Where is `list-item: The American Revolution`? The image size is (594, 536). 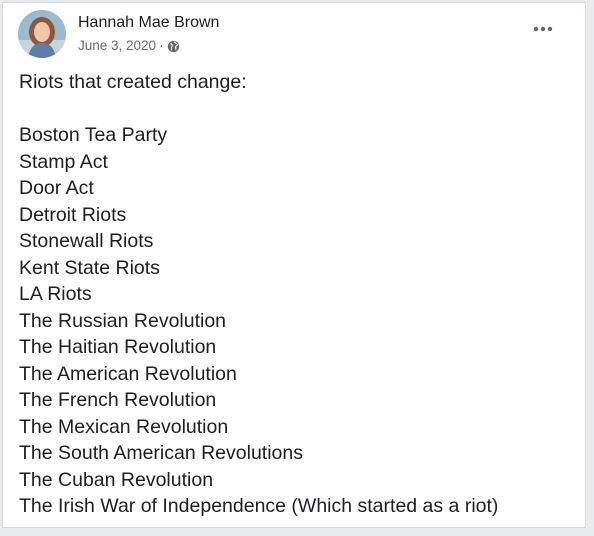 list-item: The American Revolution is located at coordinates (128, 373).